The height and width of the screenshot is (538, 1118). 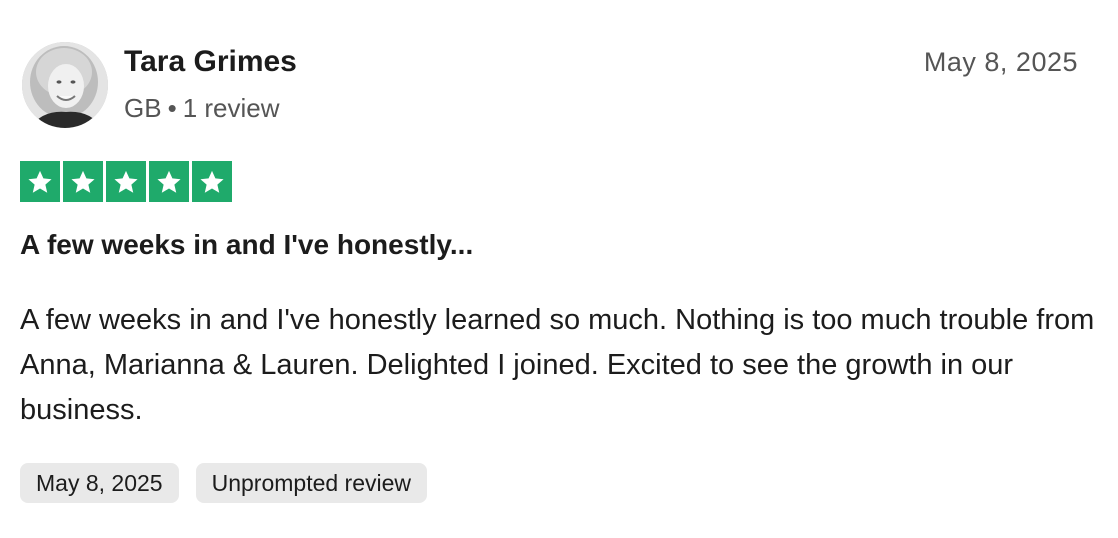 I want to click on review-date: May 8, 2025, so click(x=1000, y=62).